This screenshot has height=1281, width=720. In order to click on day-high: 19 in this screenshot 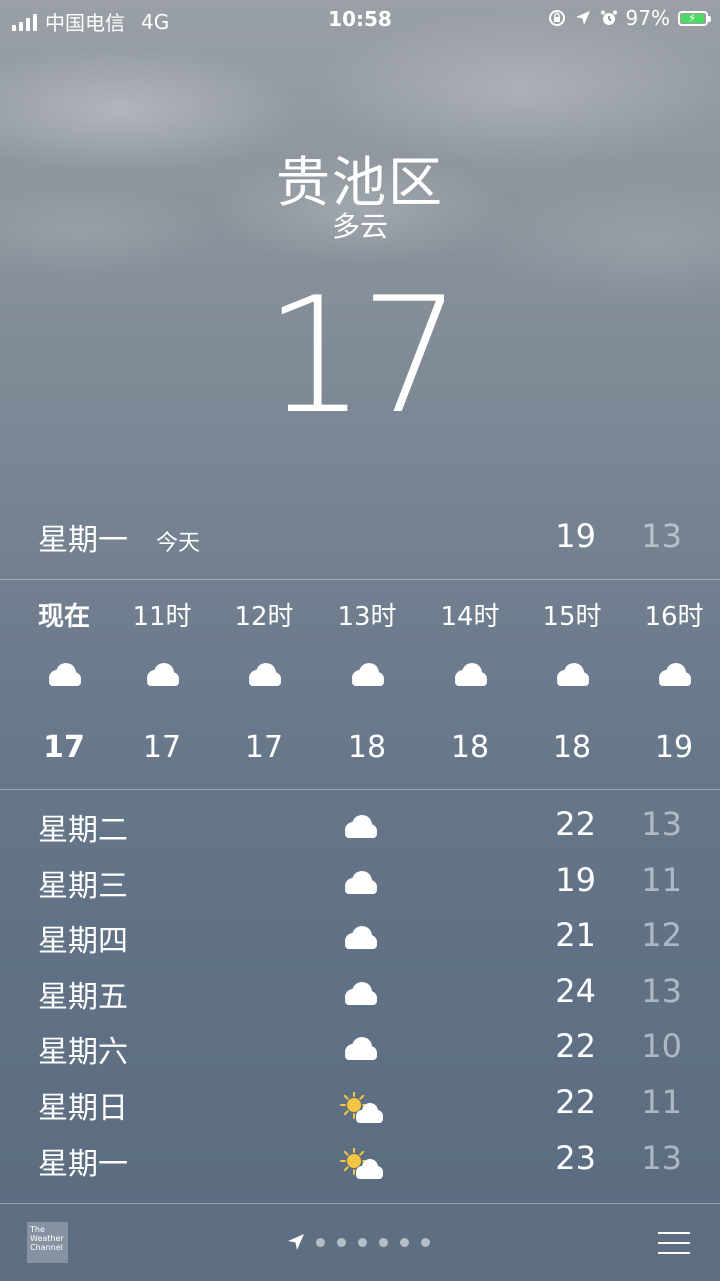, I will do `click(575, 879)`.